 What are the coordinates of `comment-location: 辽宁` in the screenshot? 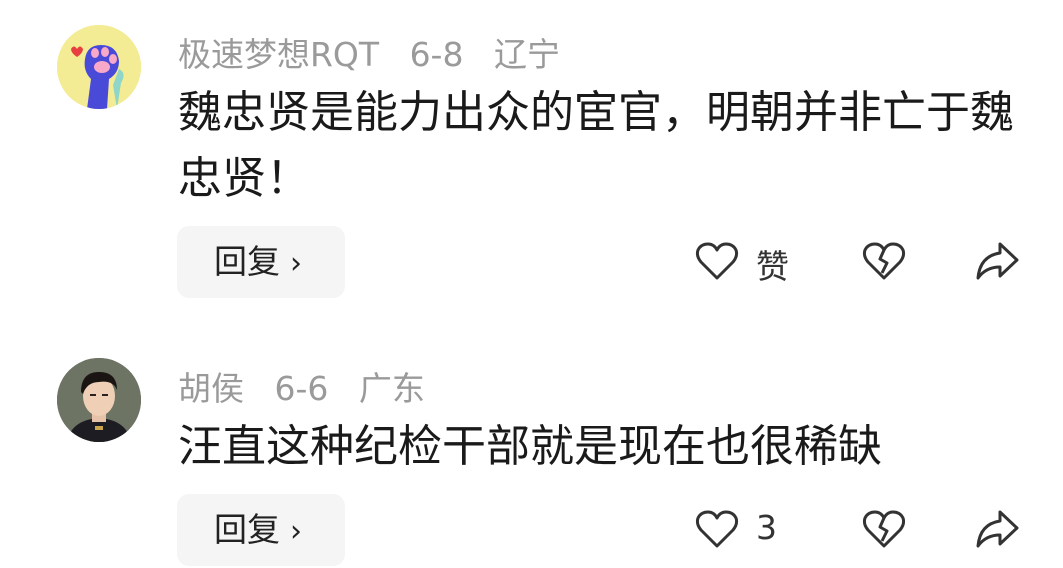 It's located at (526, 54).